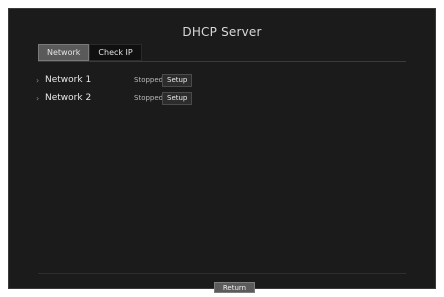  I want to click on tab-bar: Network Check IP, so click(90, 52).